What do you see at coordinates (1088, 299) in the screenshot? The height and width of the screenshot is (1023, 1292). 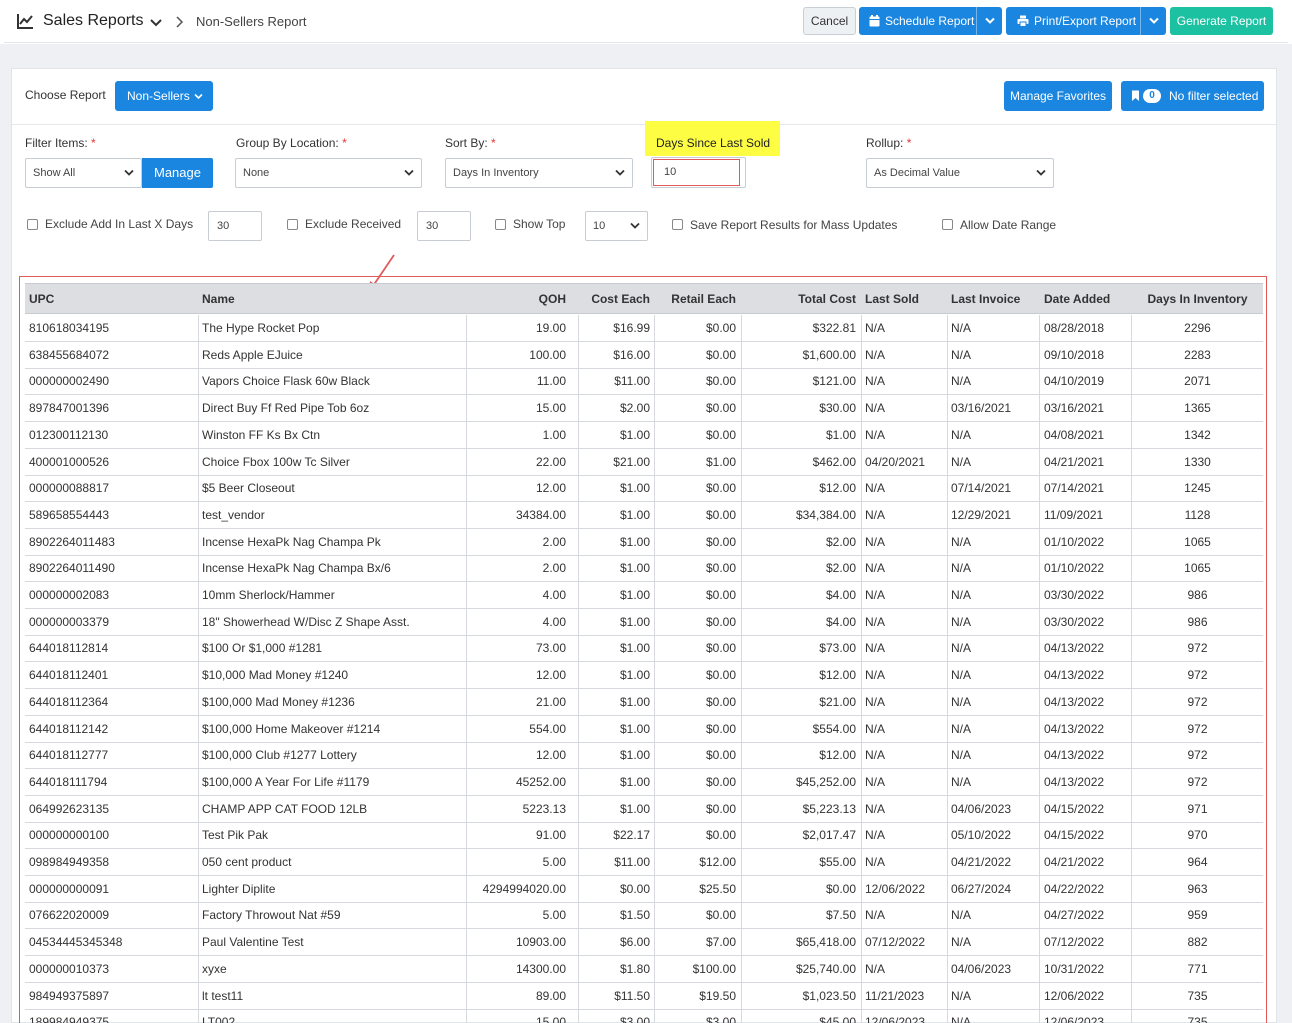 I see `column-header-date-added: Date Added` at bounding box center [1088, 299].